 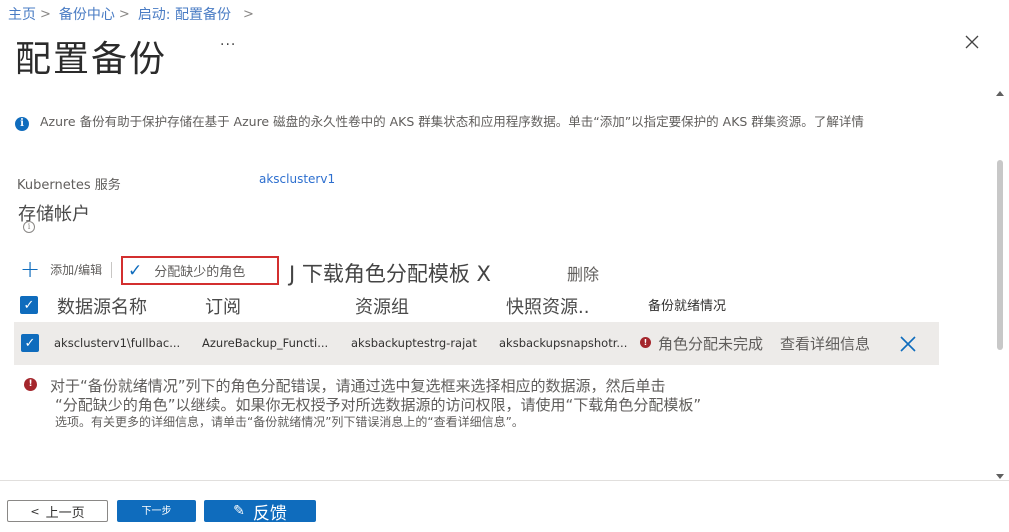 What do you see at coordinates (825, 343) in the screenshot?
I see `view-details-link: 查看详细信息` at bounding box center [825, 343].